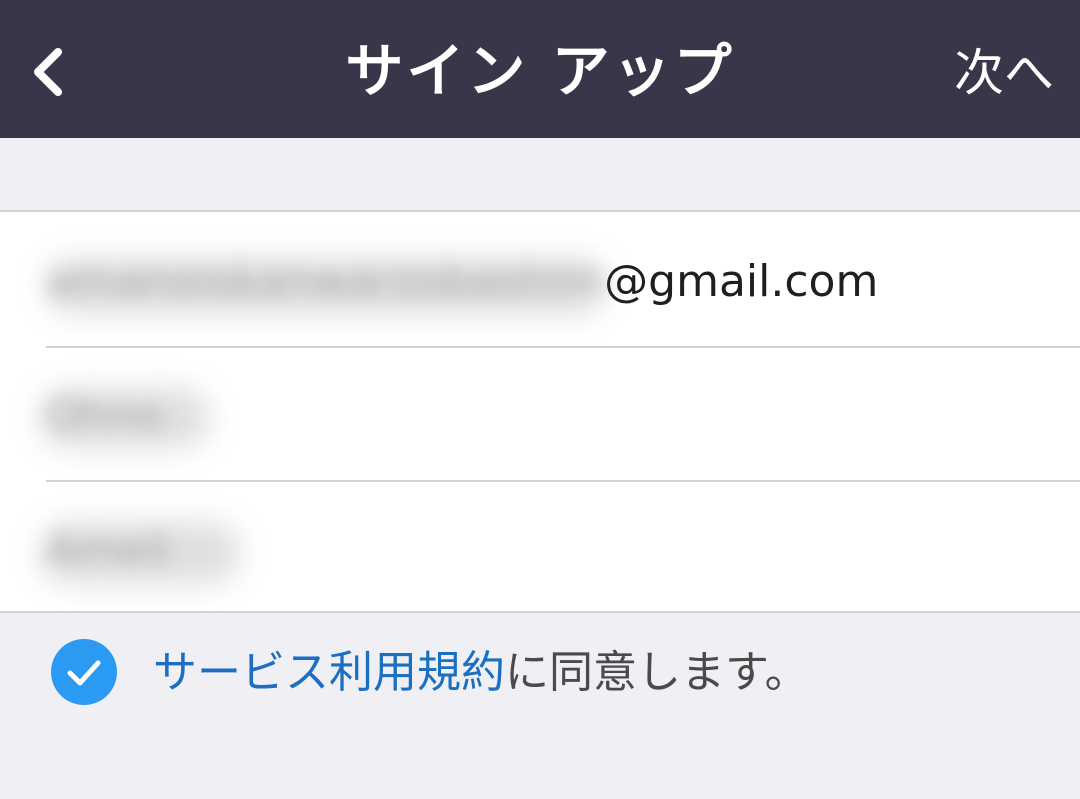 The width and height of the screenshot is (1080, 799). Describe the element at coordinates (741, 281) in the screenshot. I see `email-domain: @gmail.com` at that location.